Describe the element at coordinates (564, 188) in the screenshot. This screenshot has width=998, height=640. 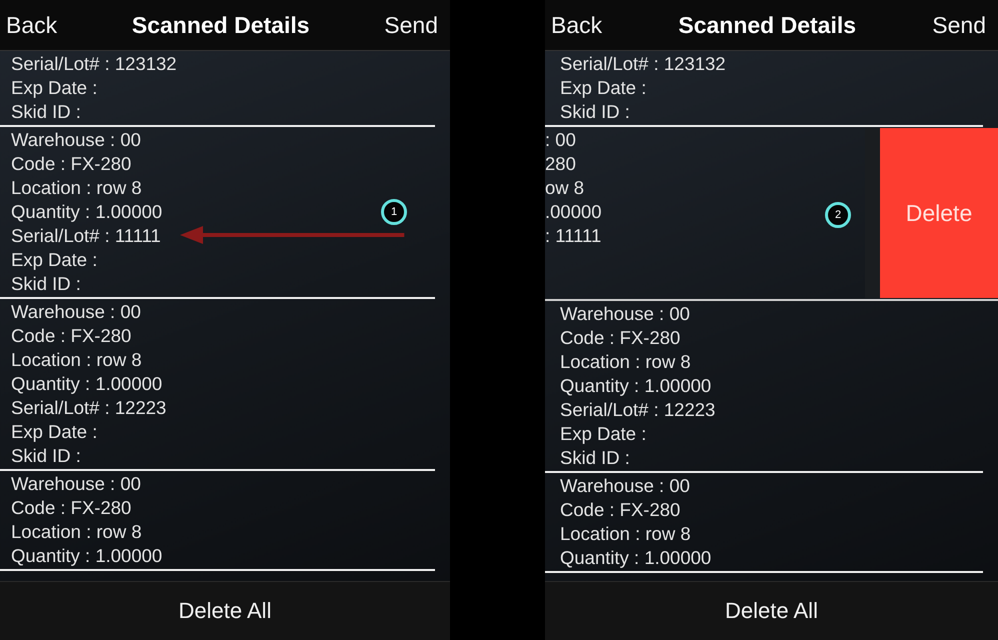
I see `record-field: ow 8` at that location.